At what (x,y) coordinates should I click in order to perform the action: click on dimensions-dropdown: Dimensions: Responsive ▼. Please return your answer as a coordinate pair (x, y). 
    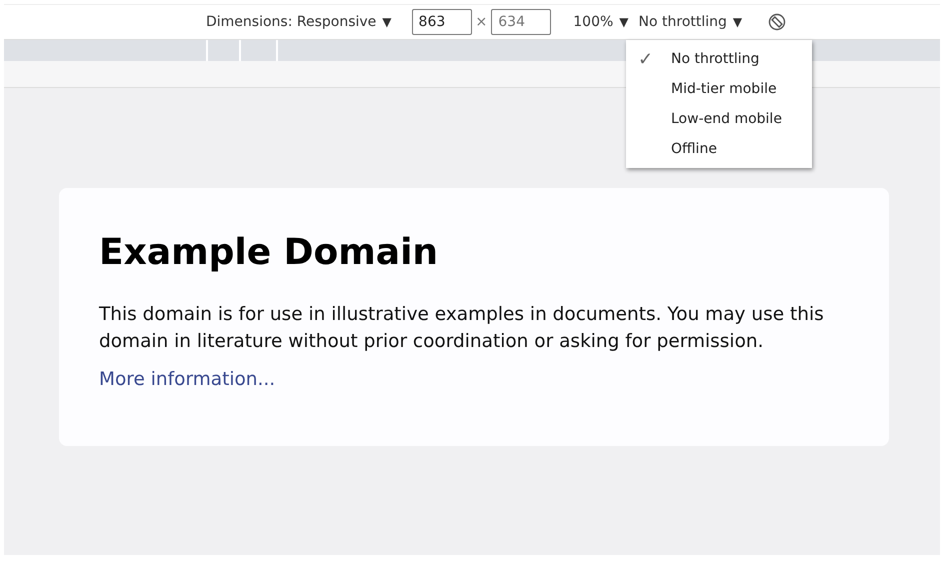
    Looking at the image, I should click on (299, 22).